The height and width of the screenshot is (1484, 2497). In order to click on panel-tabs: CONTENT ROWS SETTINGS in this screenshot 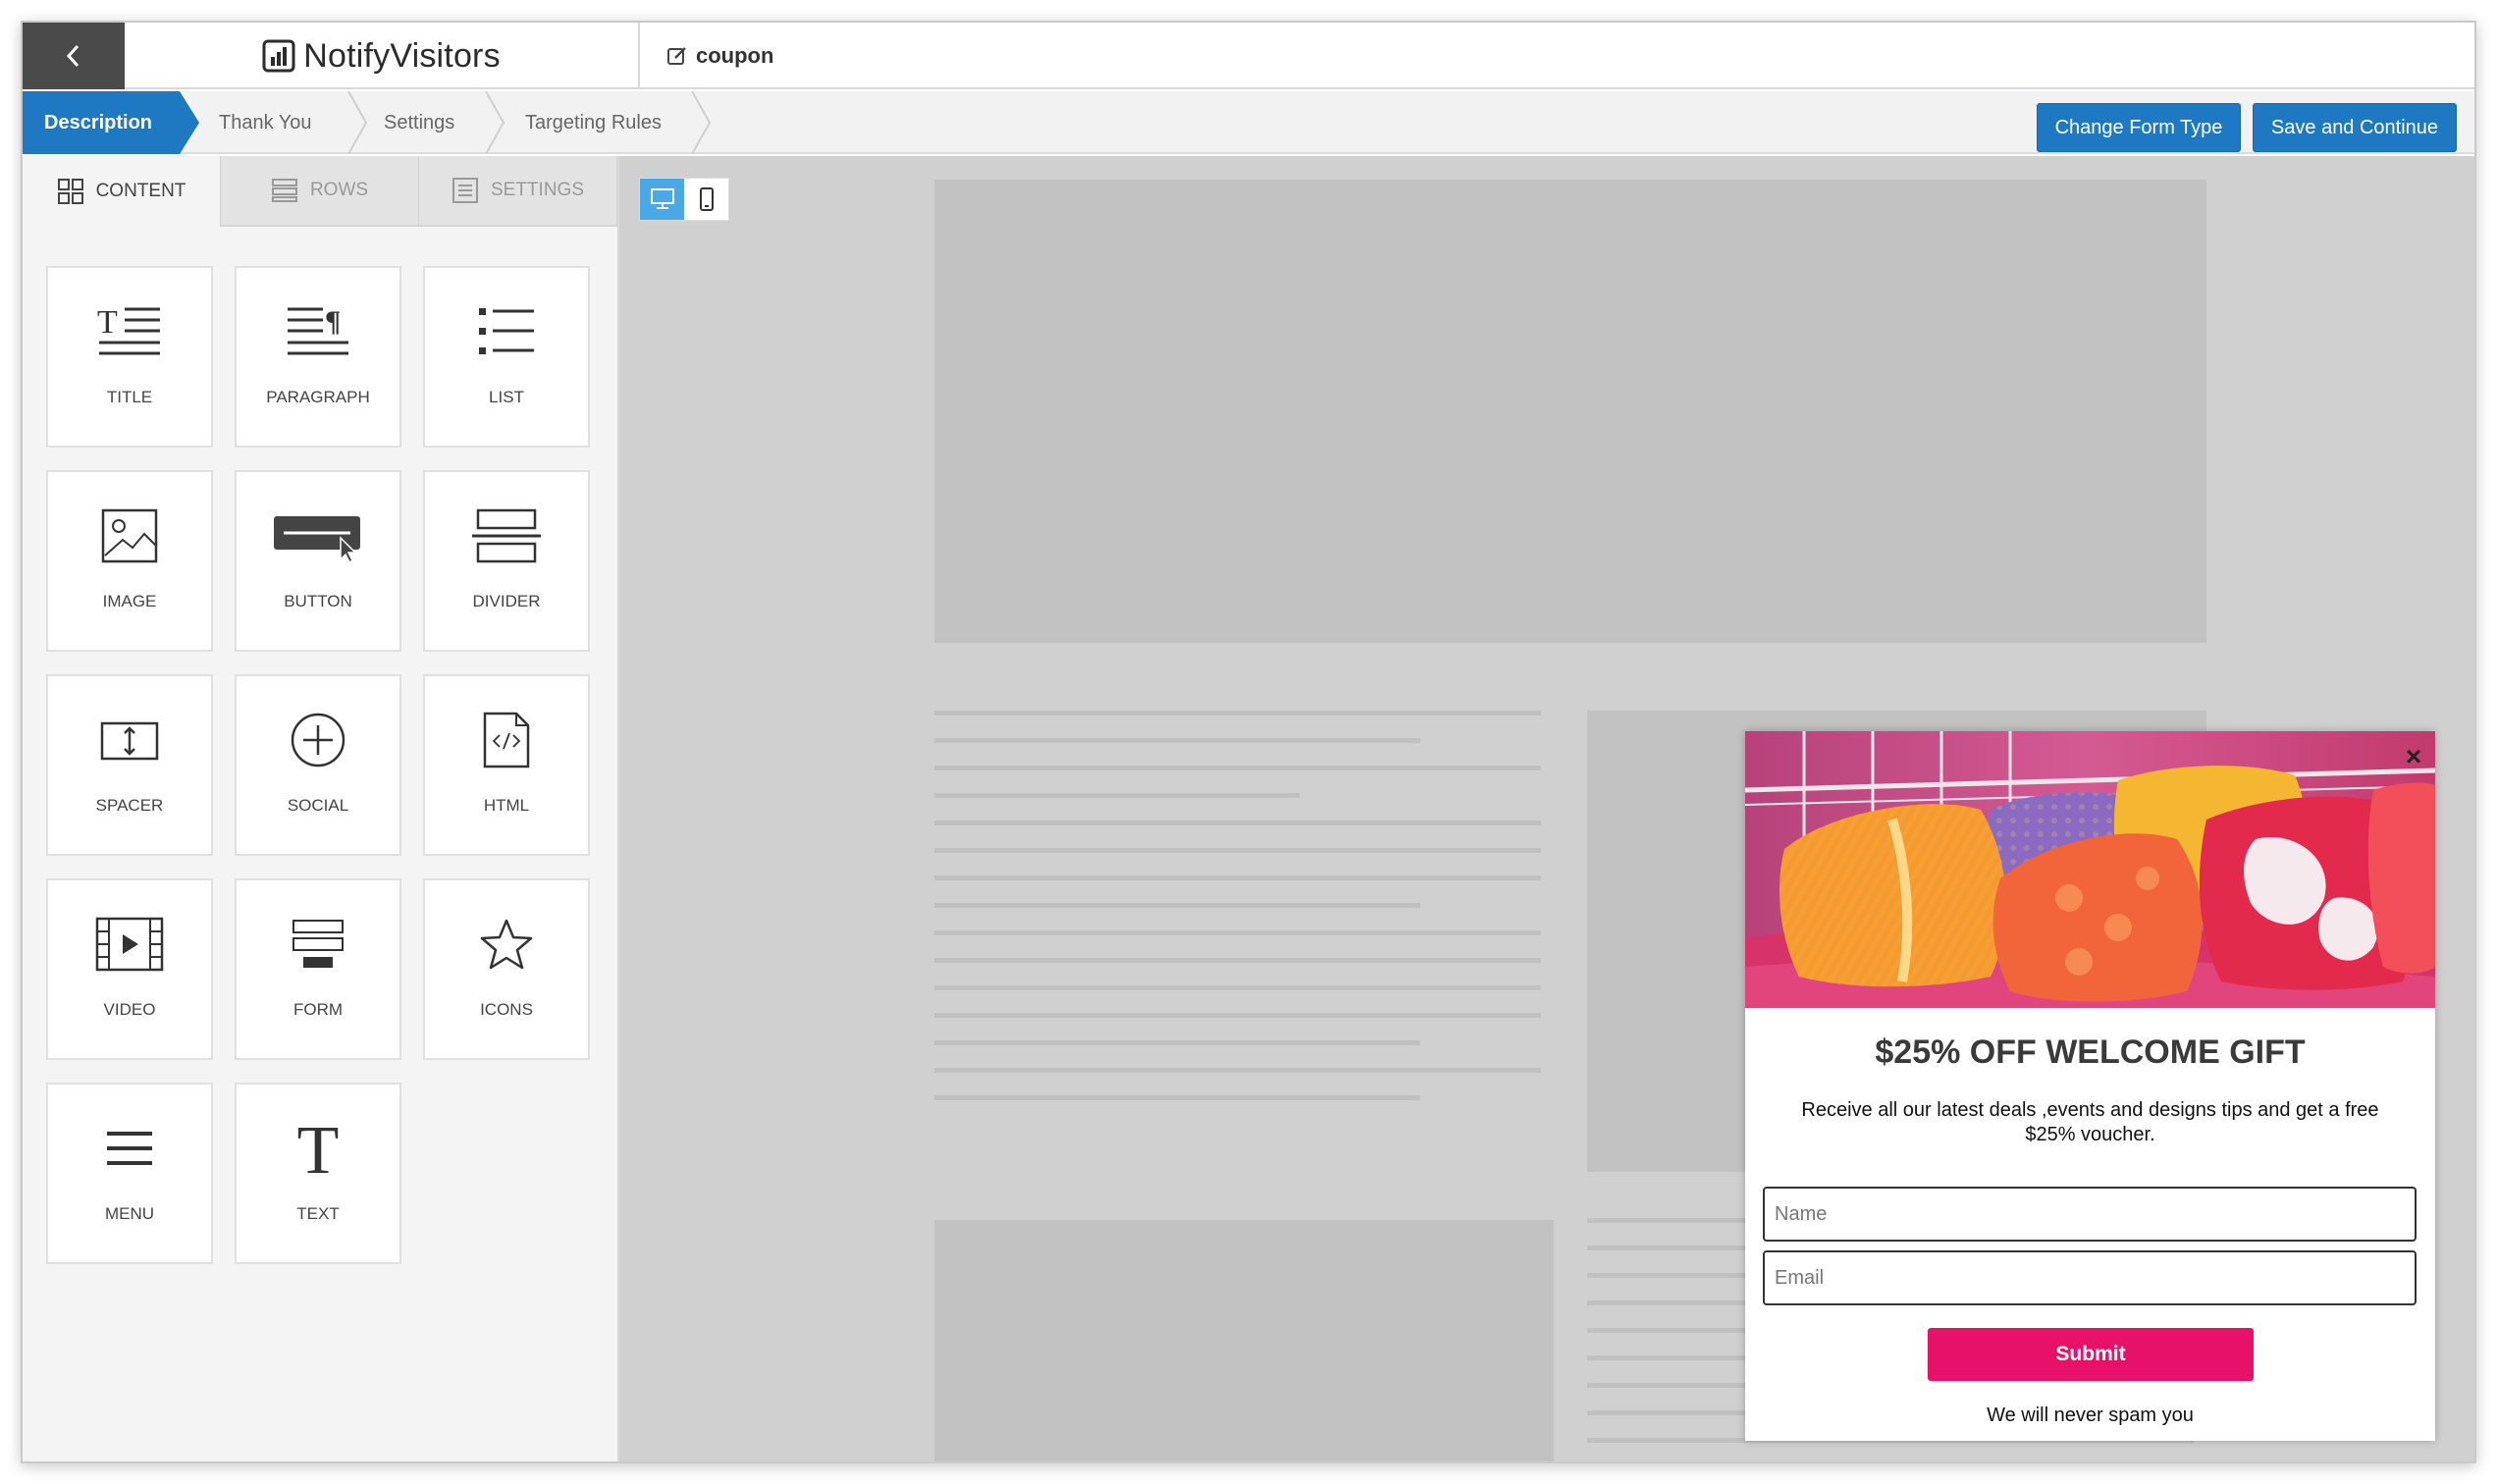, I will do `click(320, 192)`.